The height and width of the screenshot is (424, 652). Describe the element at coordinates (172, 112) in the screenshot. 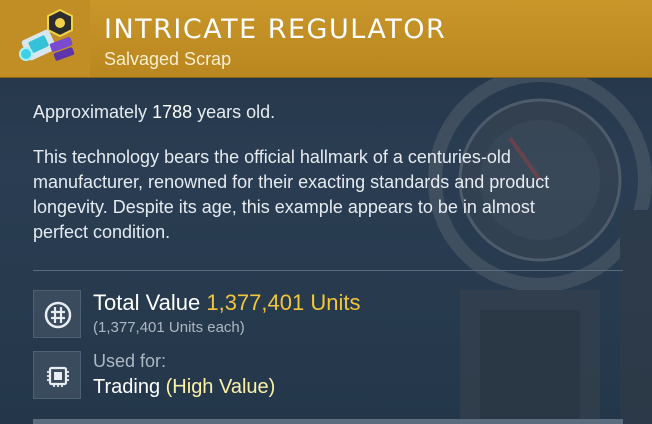

I see `age-years: 1788` at that location.